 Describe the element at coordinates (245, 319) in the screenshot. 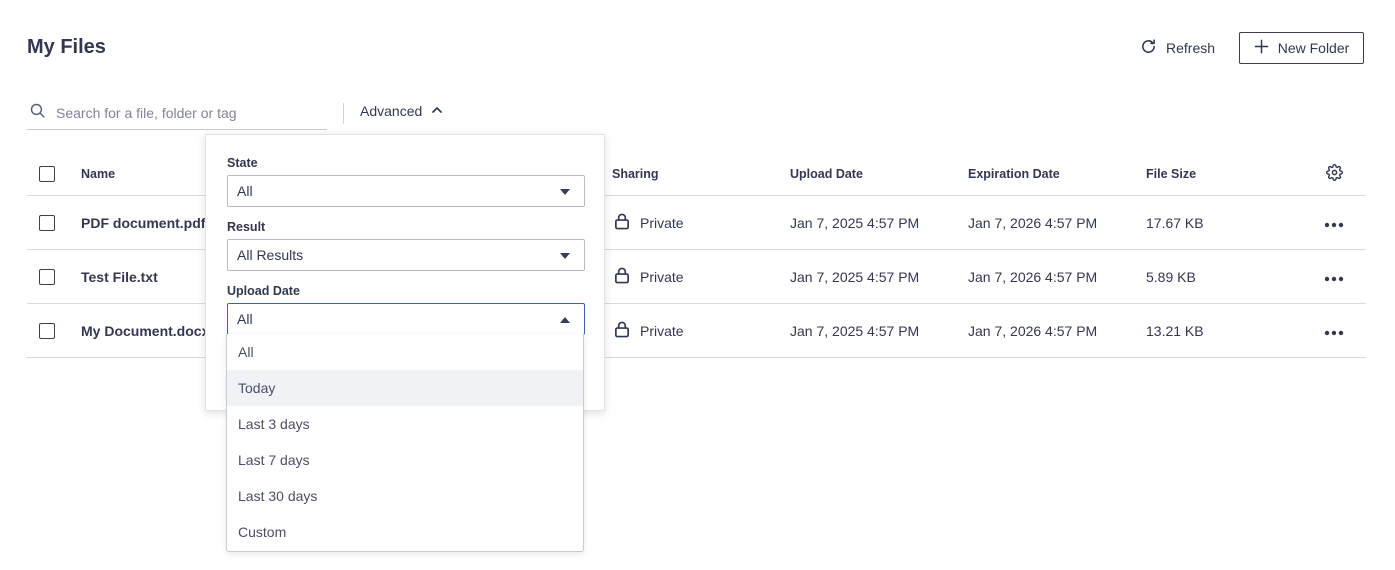

I see `upload-date-value: All` at that location.